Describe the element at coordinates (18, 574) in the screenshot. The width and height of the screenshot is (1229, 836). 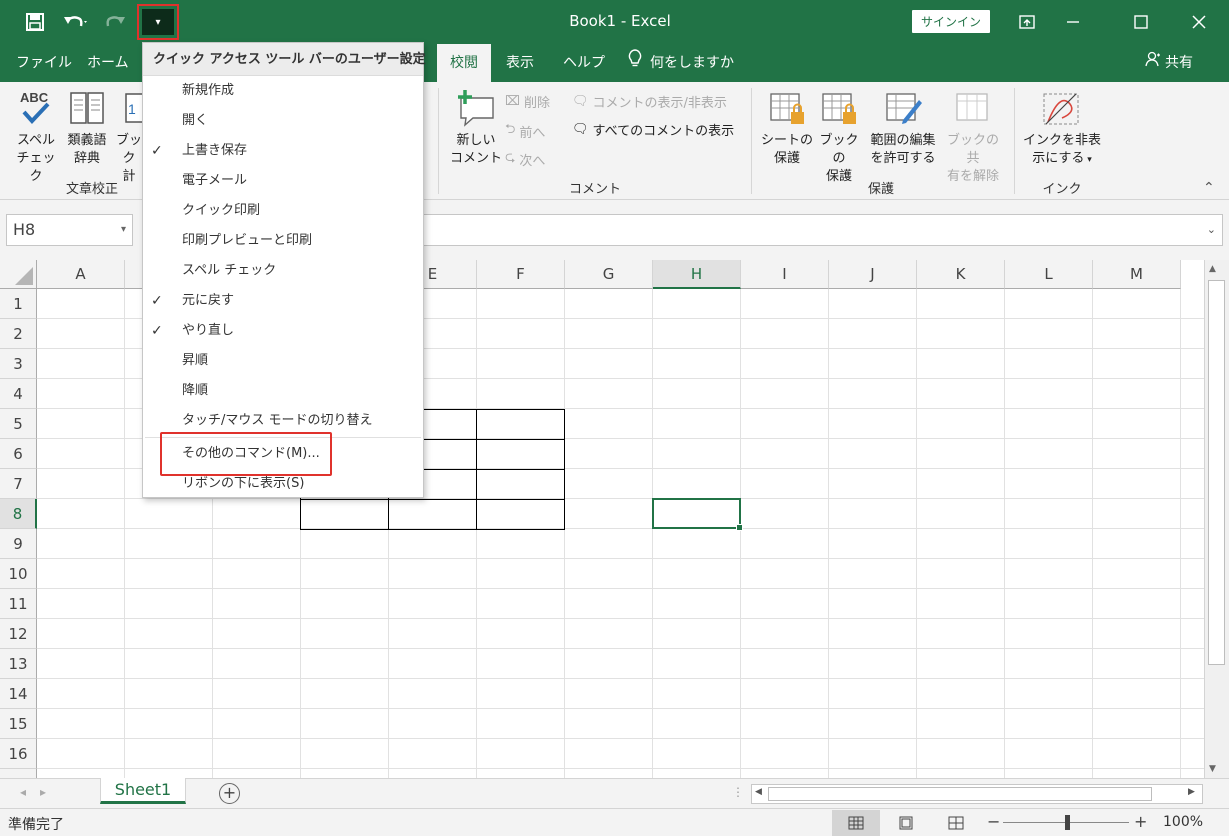
I see `row-header: 10` at that location.